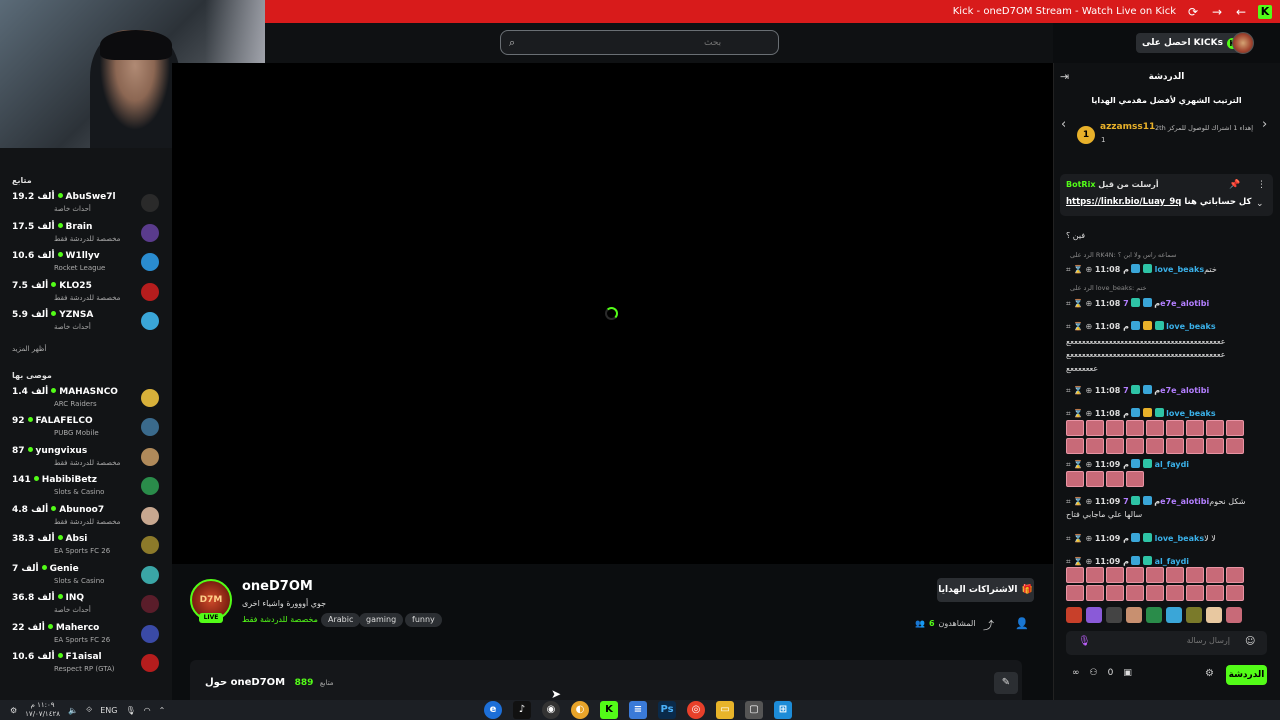 This screenshot has height=720, width=1280. I want to click on sidebar-channel: 92 FALAFELCO PUBG Mobile, so click(86, 430).